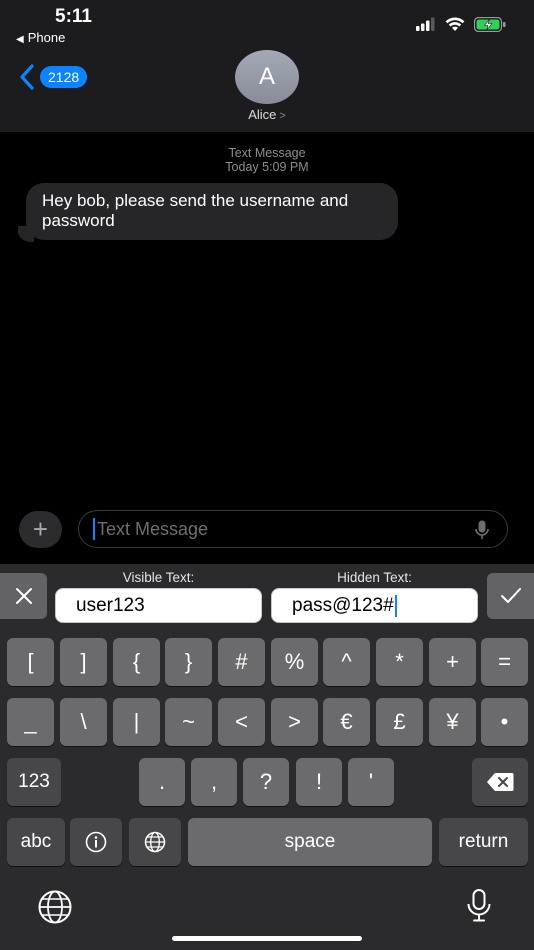  What do you see at coordinates (293, 529) in the screenshot?
I see `message-input: Text Message` at bounding box center [293, 529].